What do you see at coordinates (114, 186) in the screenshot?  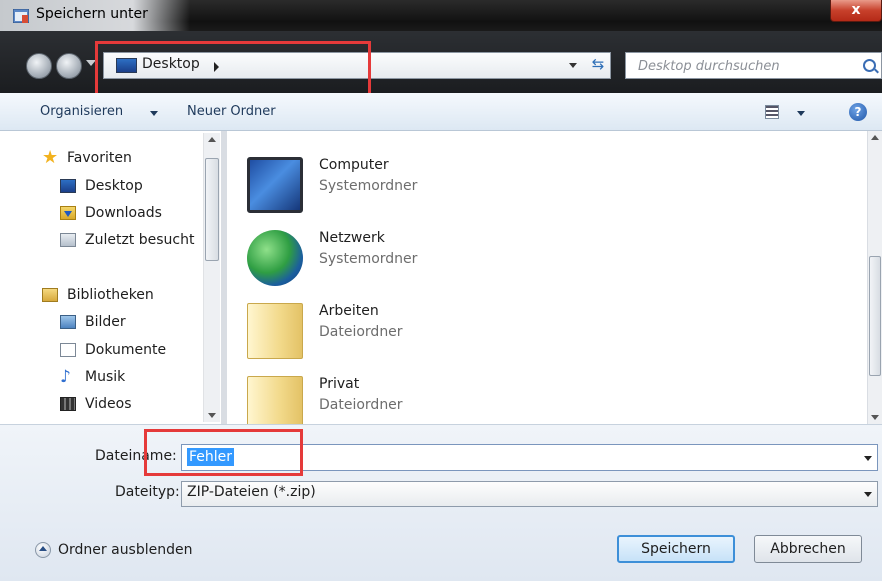 I see `sidebar-item-label: Desktop` at bounding box center [114, 186].